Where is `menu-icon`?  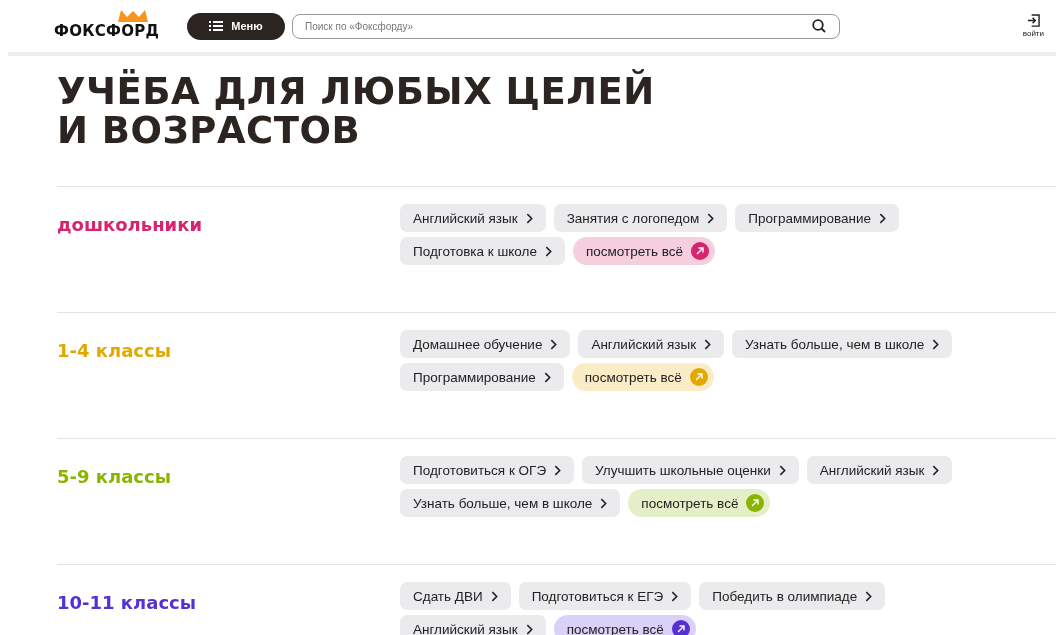 menu-icon is located at coordinates (216, 26).